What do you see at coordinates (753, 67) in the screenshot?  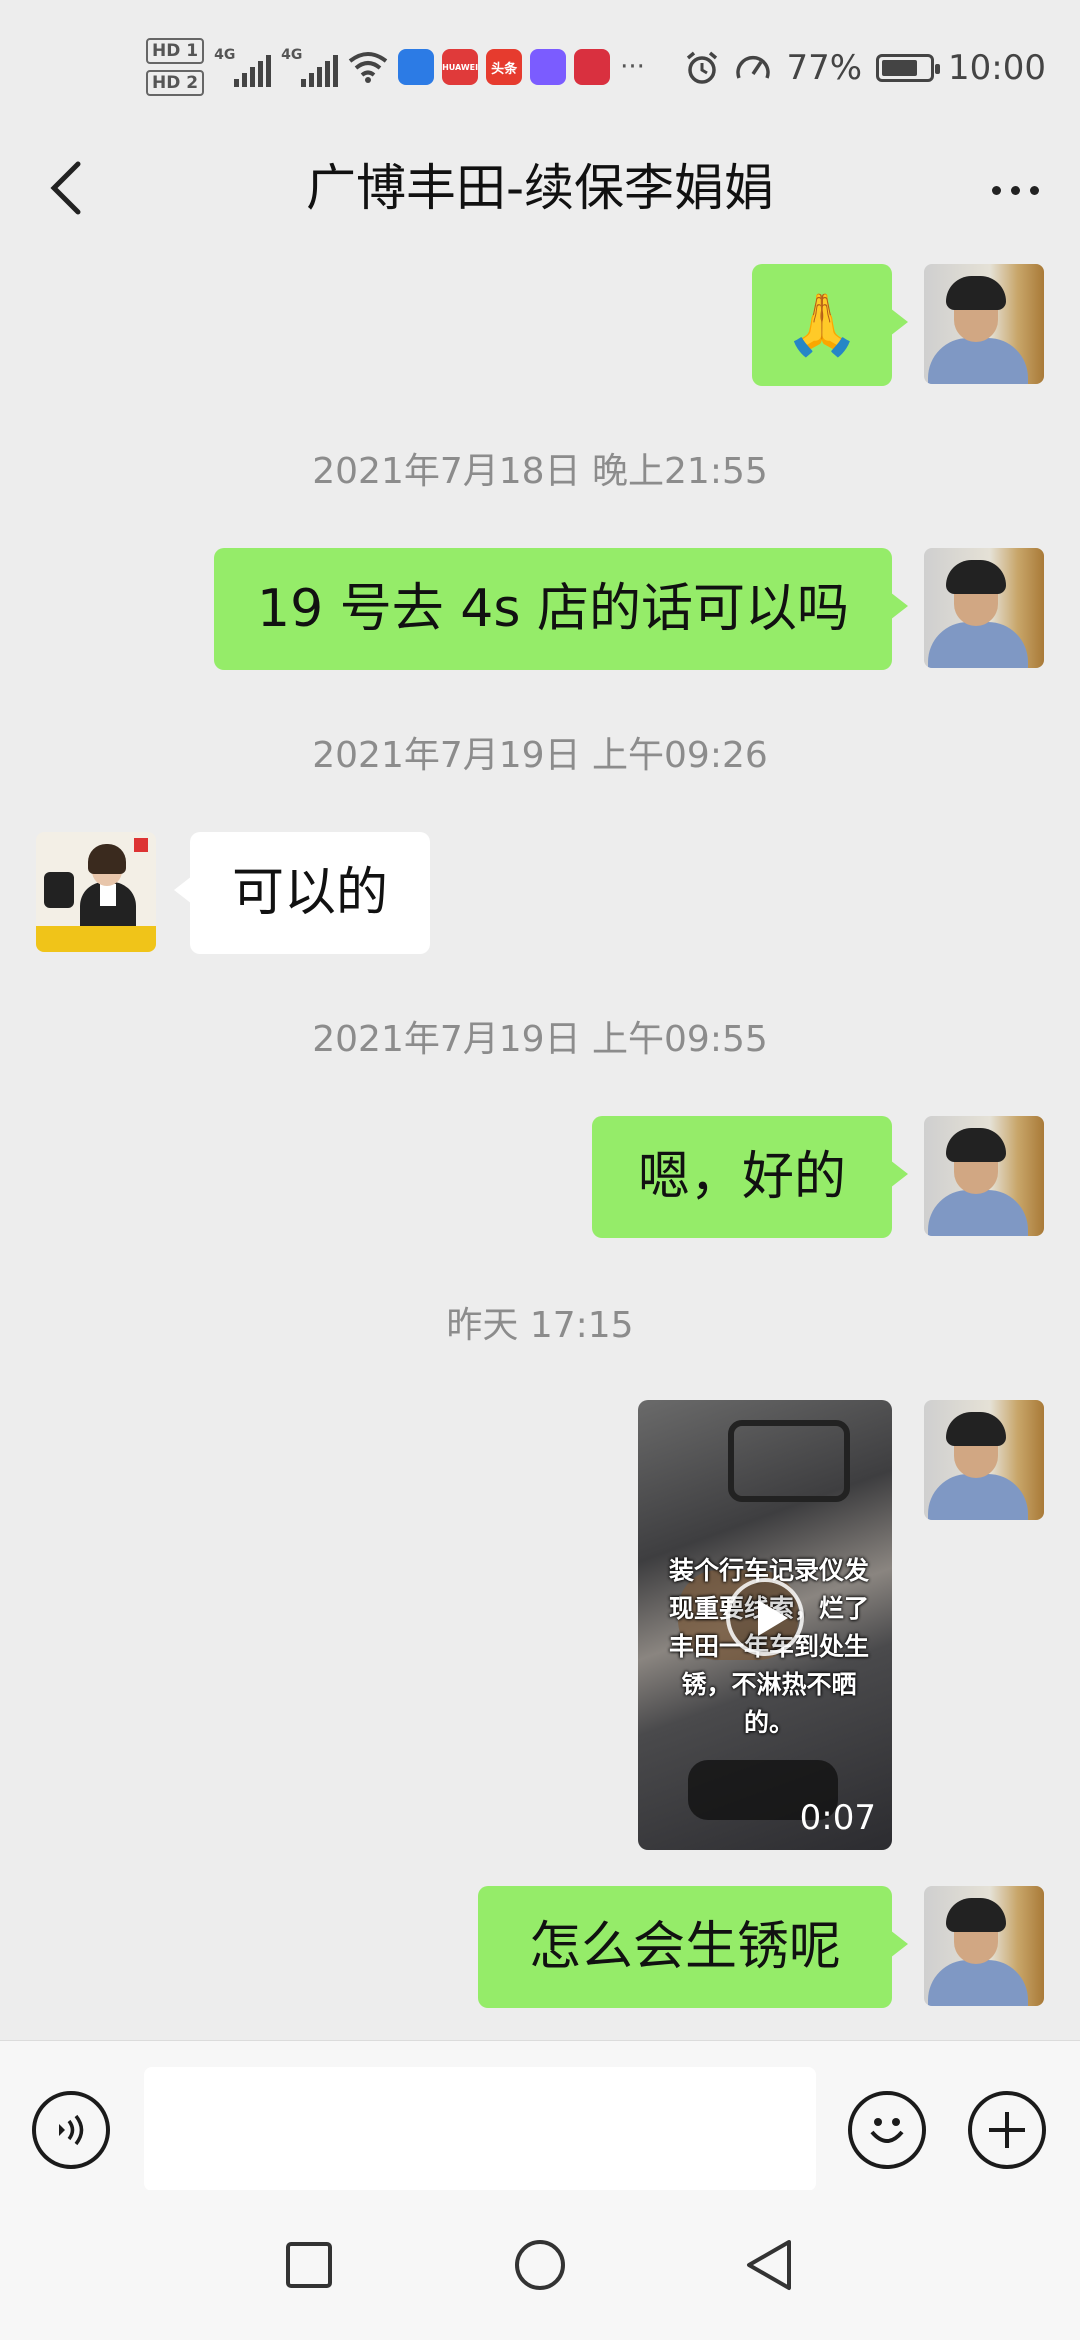 I see `speed-gauge-icon` at bounding box center [753, 67].